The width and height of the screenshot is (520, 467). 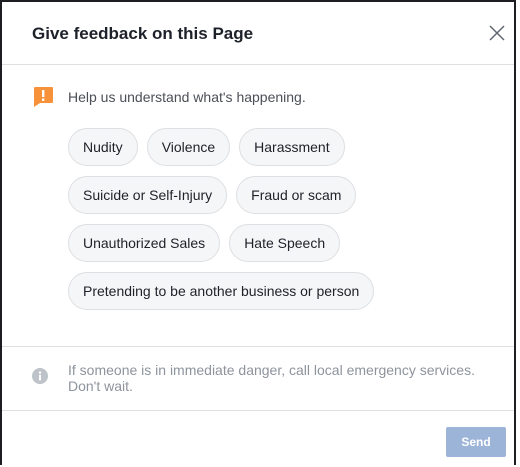 I want to click on alert-icon, so click(x=43, y=97).